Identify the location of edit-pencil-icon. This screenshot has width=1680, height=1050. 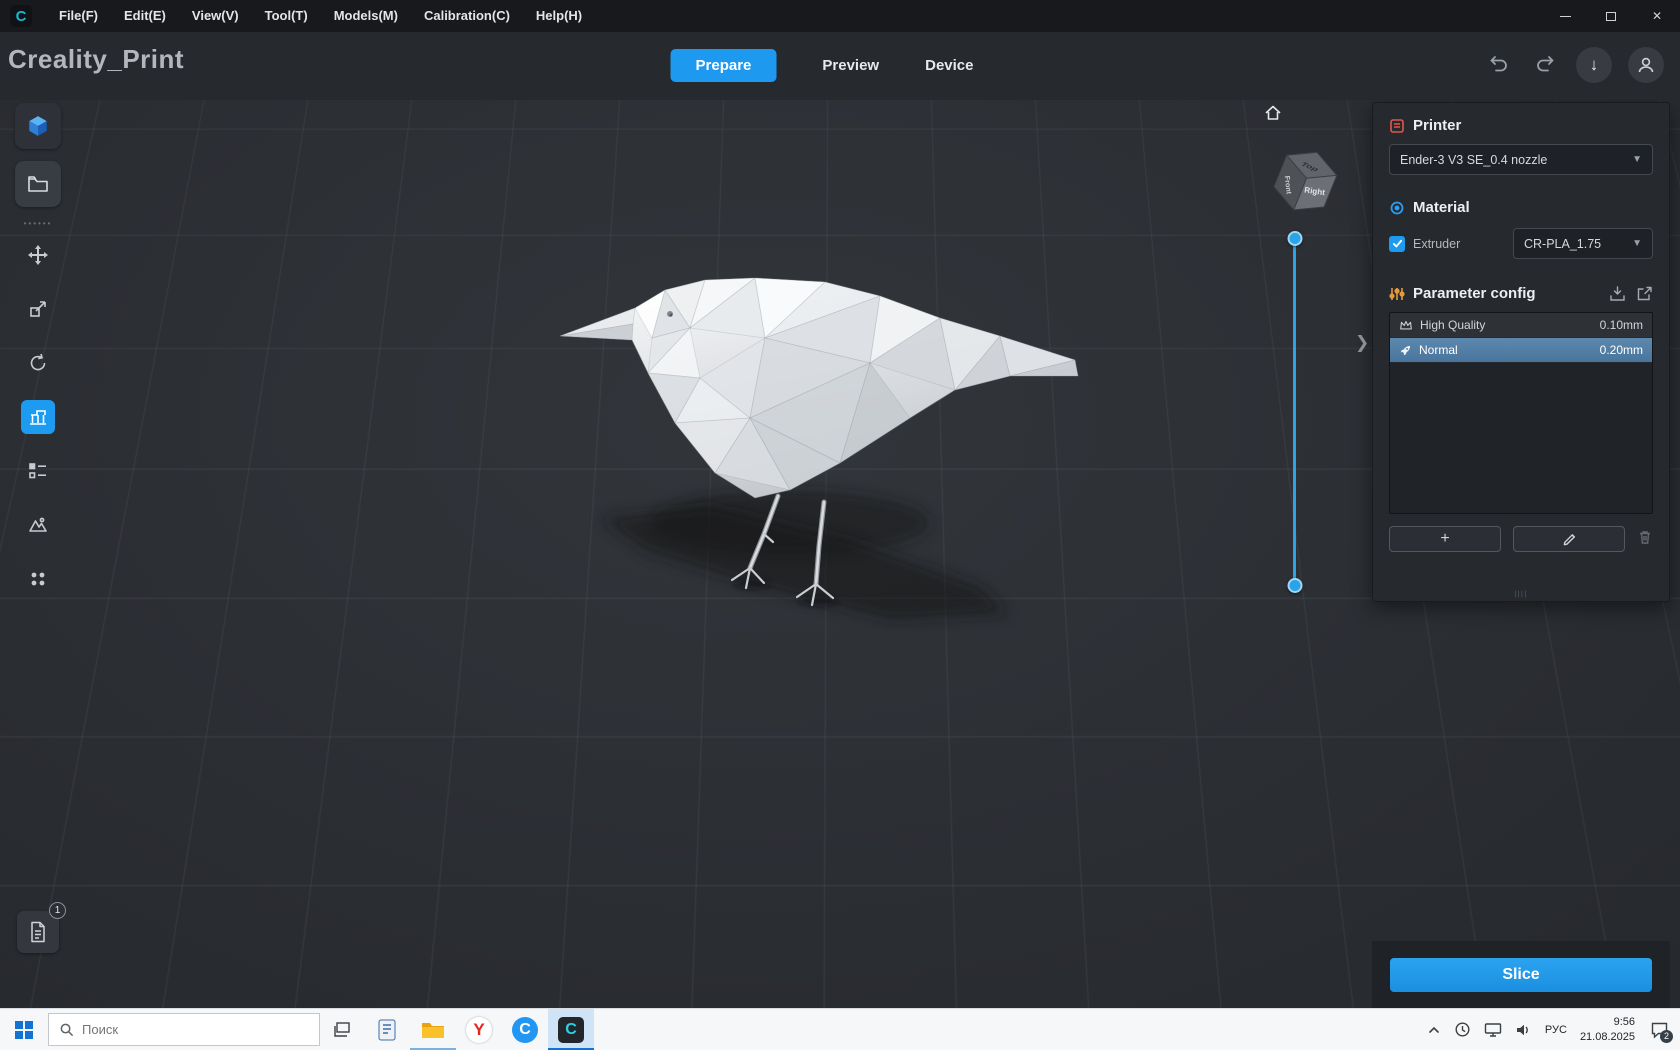
(1569, 539).